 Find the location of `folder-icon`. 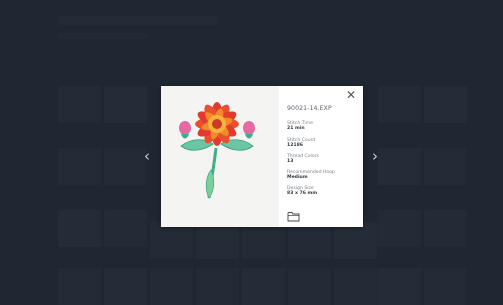

folder-icon is located at coordinates (293, 214).